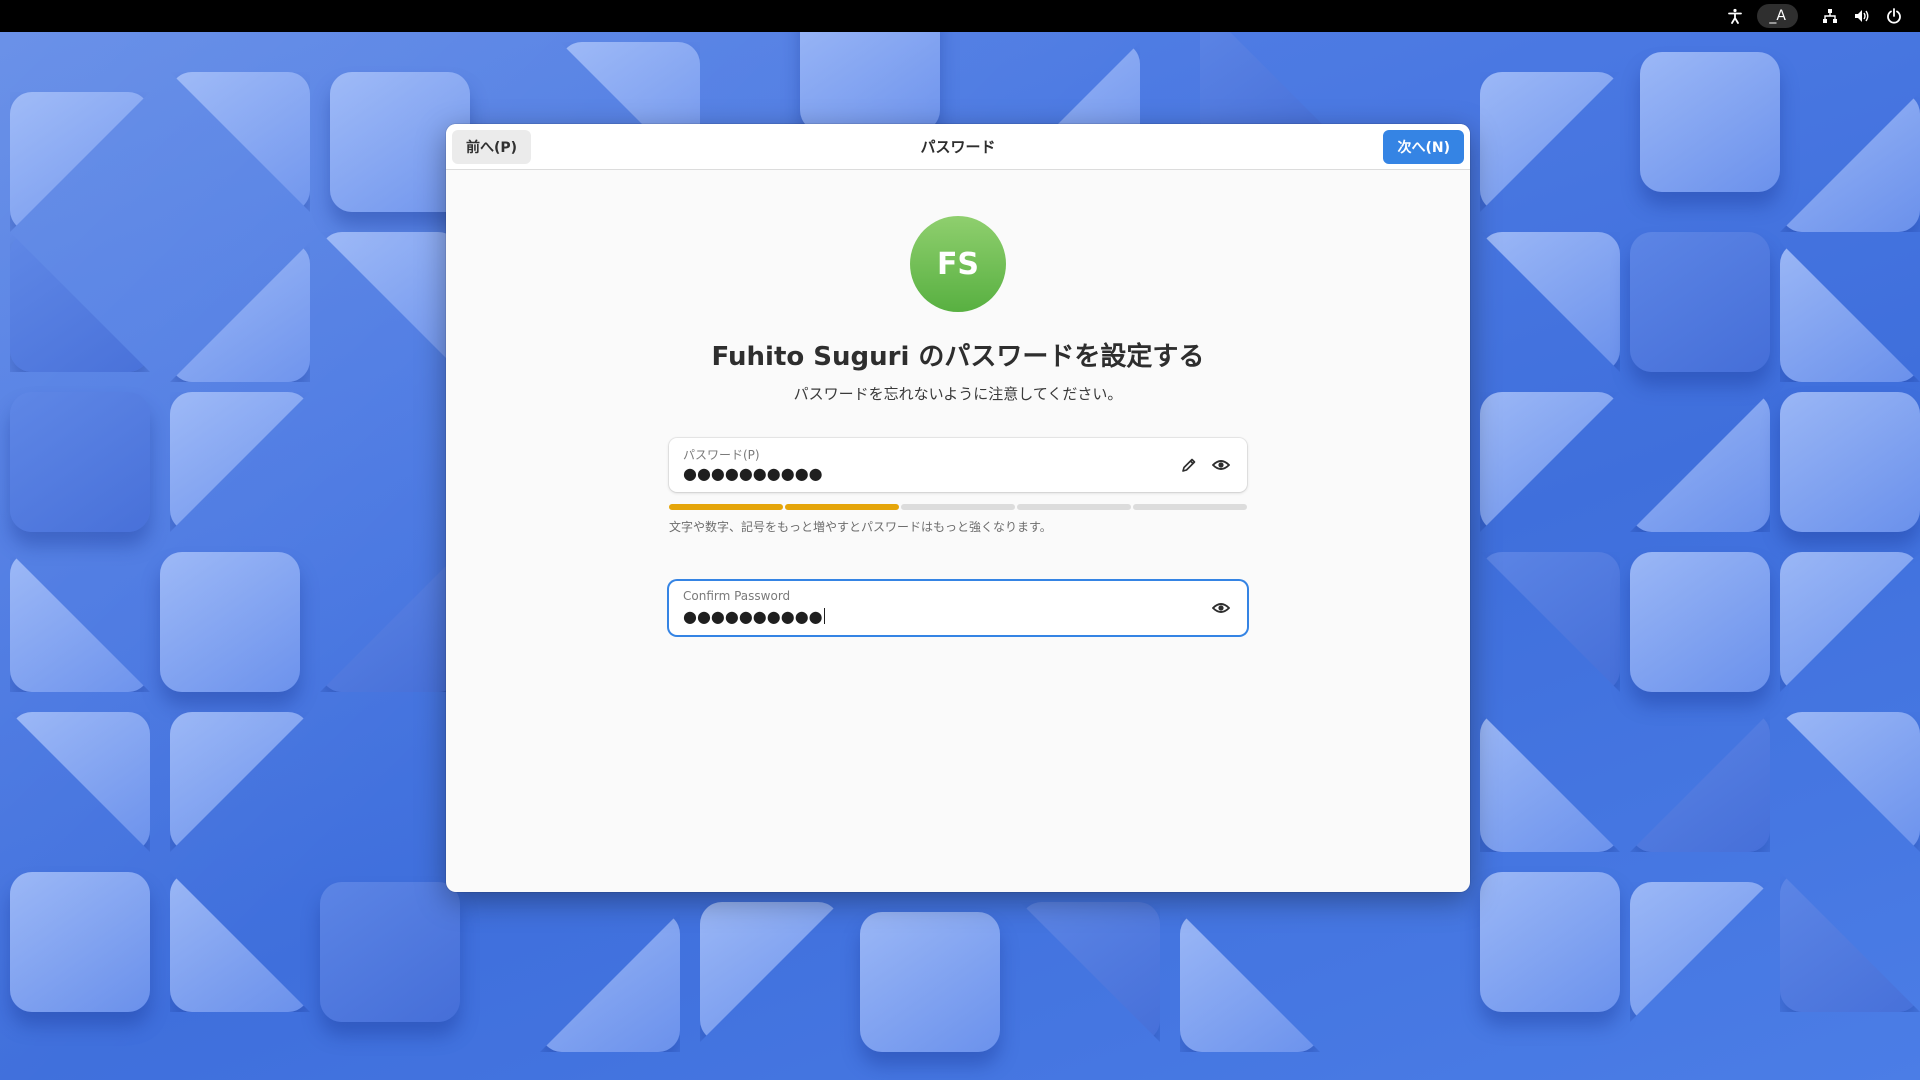 This screenshot has height=1080, width=1920. Describe the element at coordinates (492, 146) in the screenshot. I see `previous-button: 前へ(P)` at that location.